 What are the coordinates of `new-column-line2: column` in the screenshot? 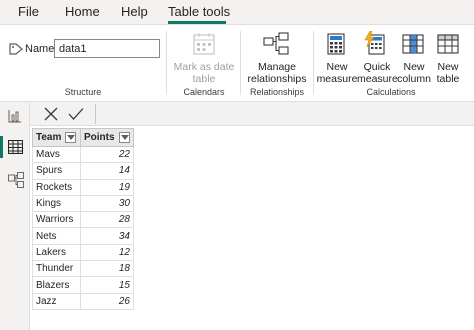 It's located at (414, 79).